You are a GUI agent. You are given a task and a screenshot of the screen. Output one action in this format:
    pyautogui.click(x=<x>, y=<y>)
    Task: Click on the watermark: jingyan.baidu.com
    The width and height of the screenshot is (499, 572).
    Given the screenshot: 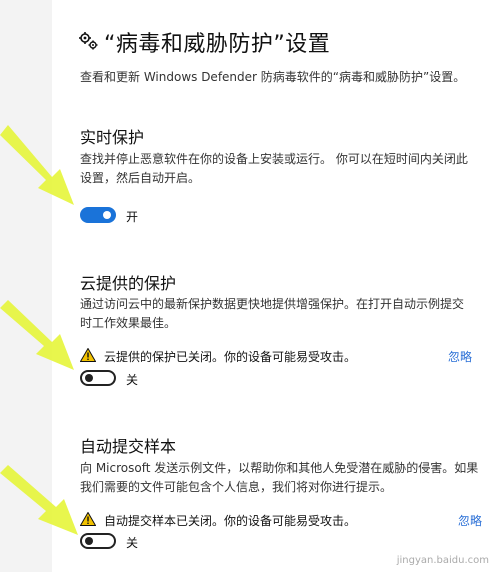 What is the action you would take?
    pyautogui.click(x=442, y=560)
    